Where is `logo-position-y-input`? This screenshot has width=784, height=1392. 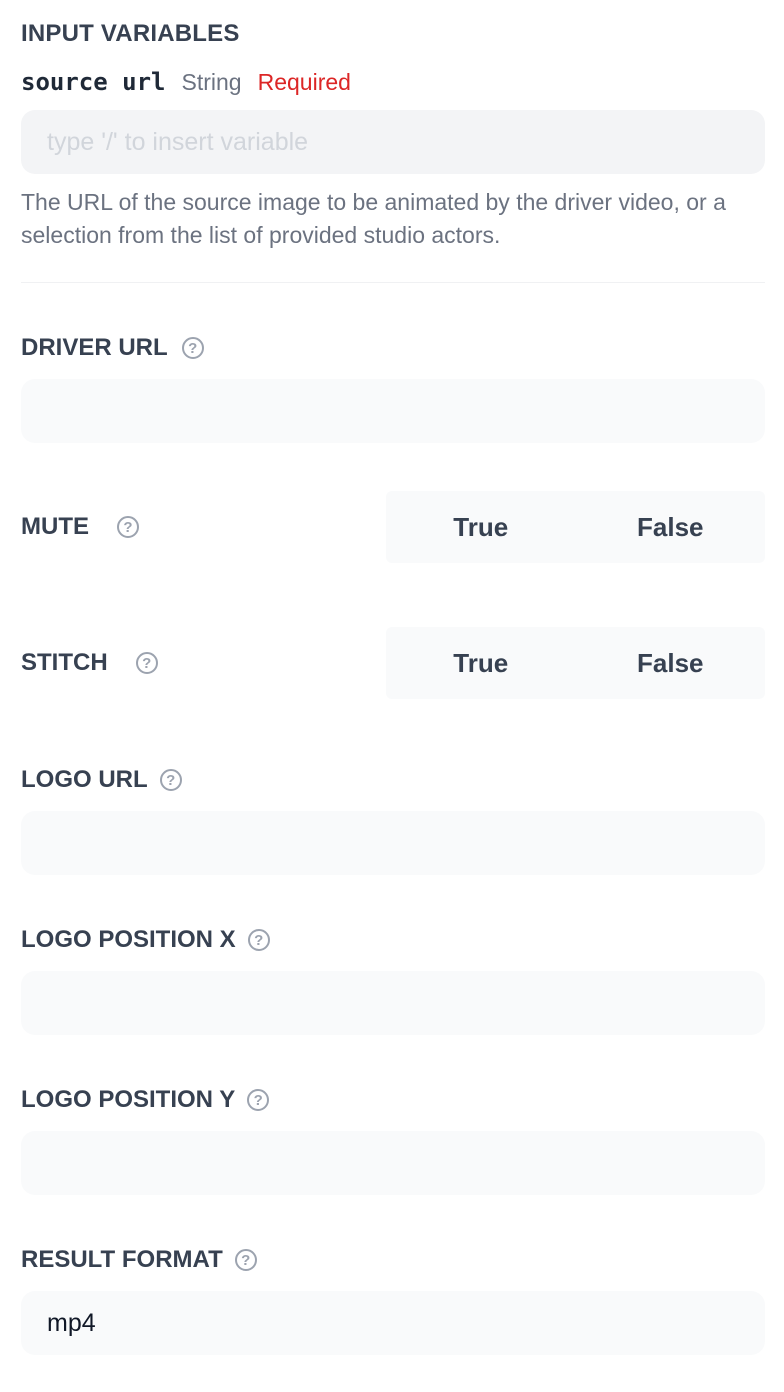
logo-position-y-input is located at coordinates (393, 1163).